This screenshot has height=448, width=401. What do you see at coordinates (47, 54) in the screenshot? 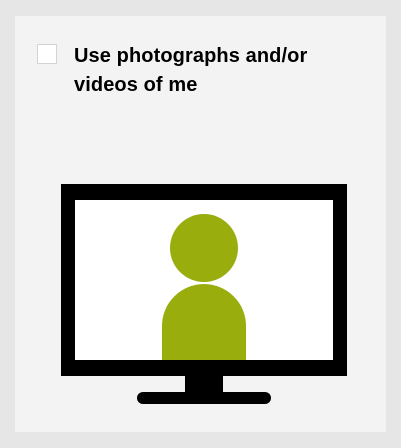
I see `consent-checkbox` at bounding box center [47, 54].